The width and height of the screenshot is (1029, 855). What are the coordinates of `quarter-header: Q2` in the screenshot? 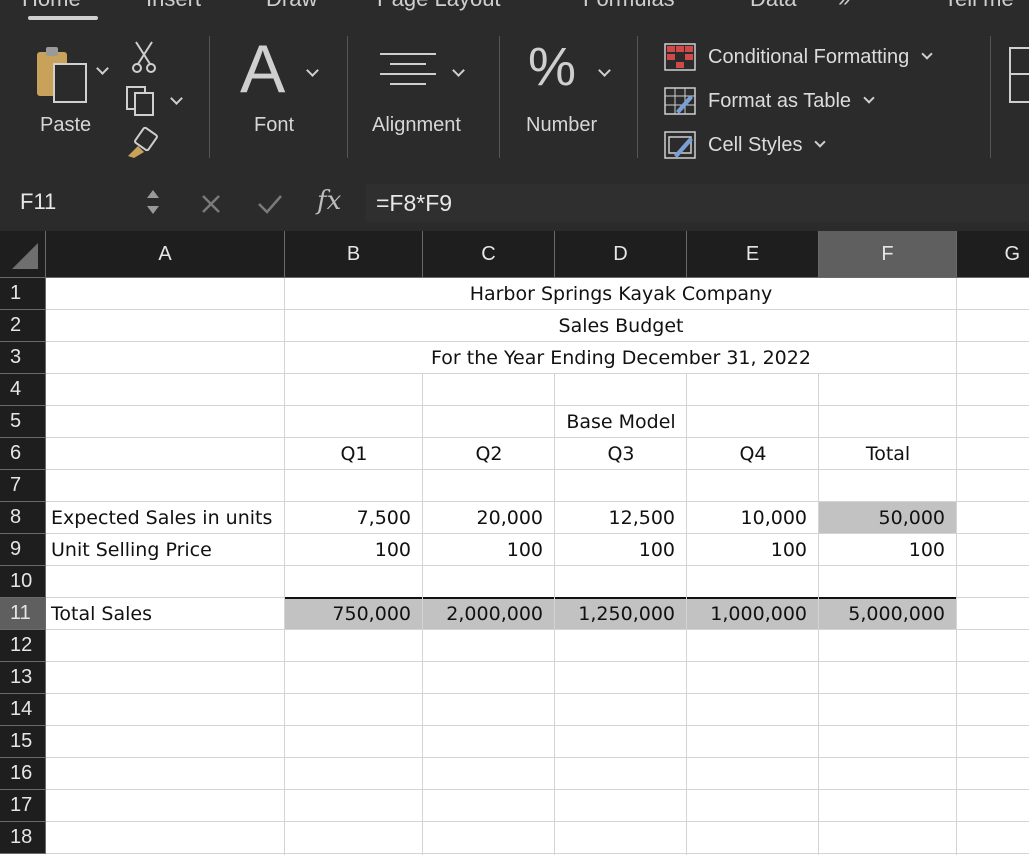 It's located at (489, 454).